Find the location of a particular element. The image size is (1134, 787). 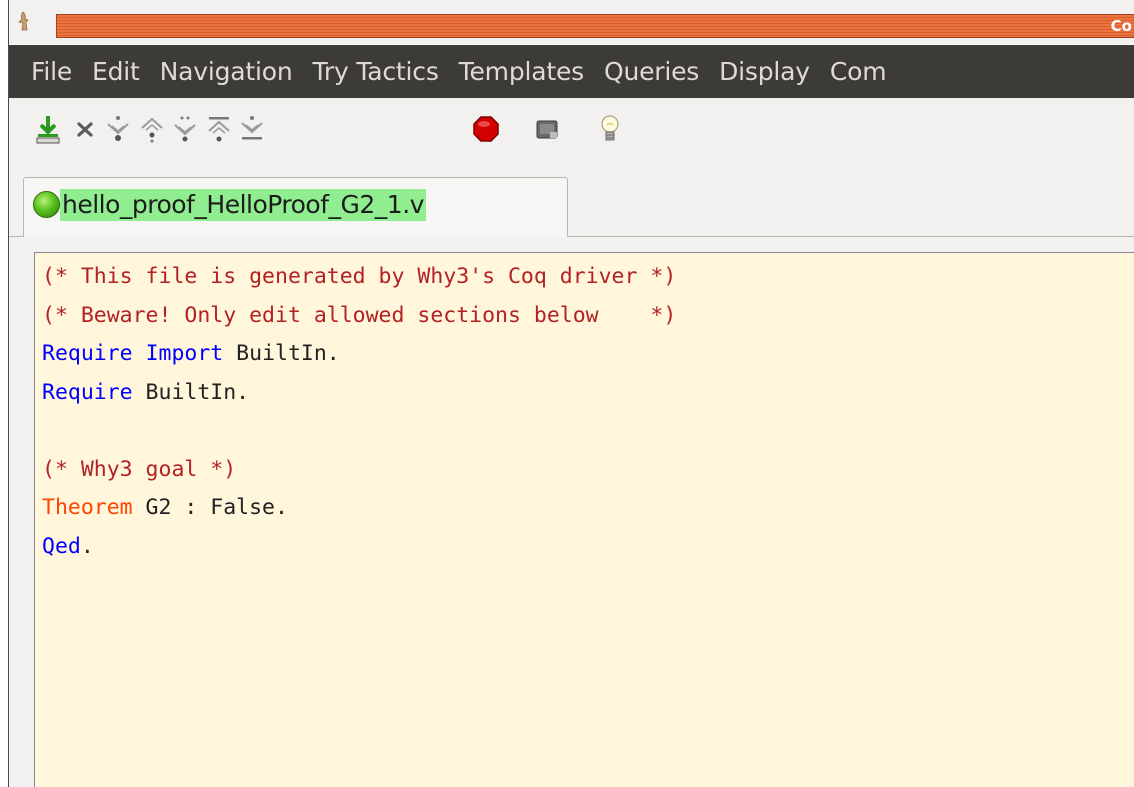

code-token-keyword: Import is located at coordinates (184, 353).